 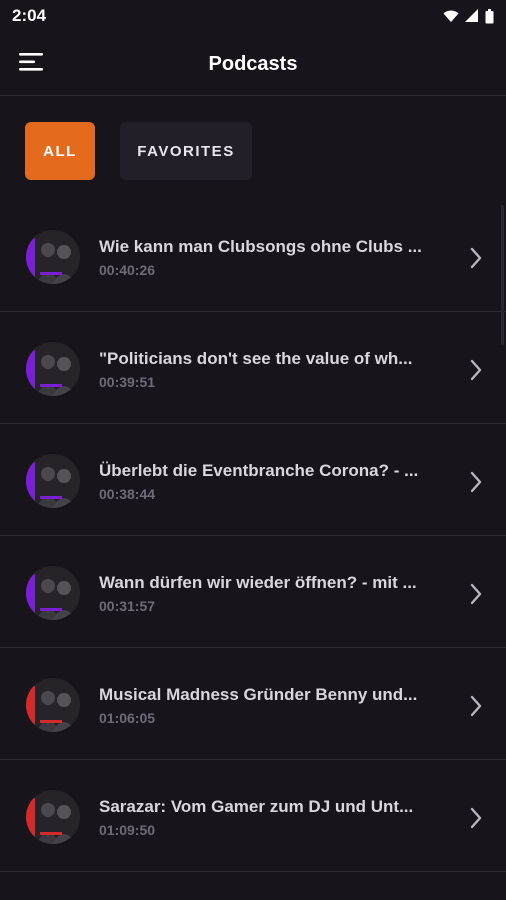 What do you see at coordinates (127, 270) in the screenshot?
I see `episode-duration: 00:40:26` at bounding box center [127, 270].